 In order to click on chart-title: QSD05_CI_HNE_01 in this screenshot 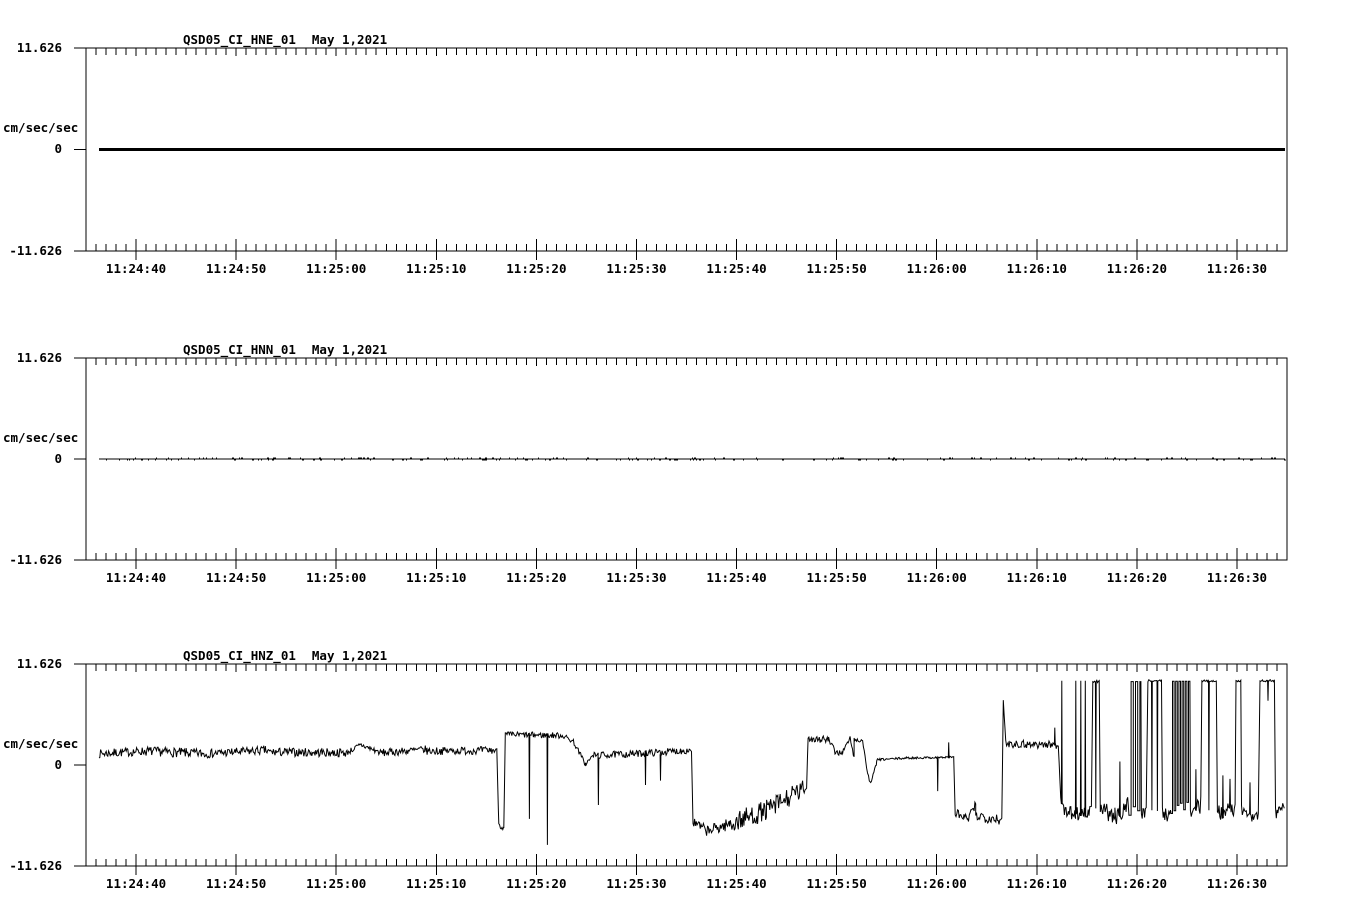, I will do `click(239, 39)`.